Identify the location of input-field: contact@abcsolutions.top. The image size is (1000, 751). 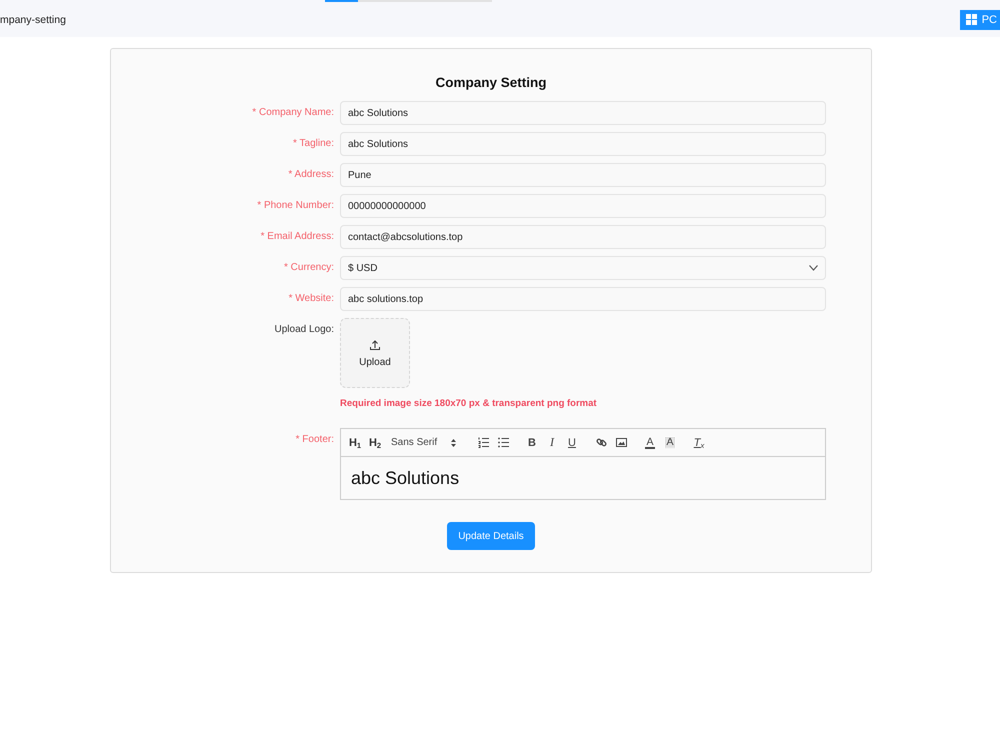
(583, 237).